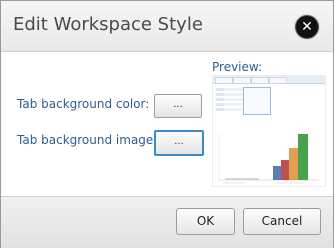 The image size is (334, 248). Describe the element at coordinates (268, 159) in the screenshot. I see `preview-chart` at that location.